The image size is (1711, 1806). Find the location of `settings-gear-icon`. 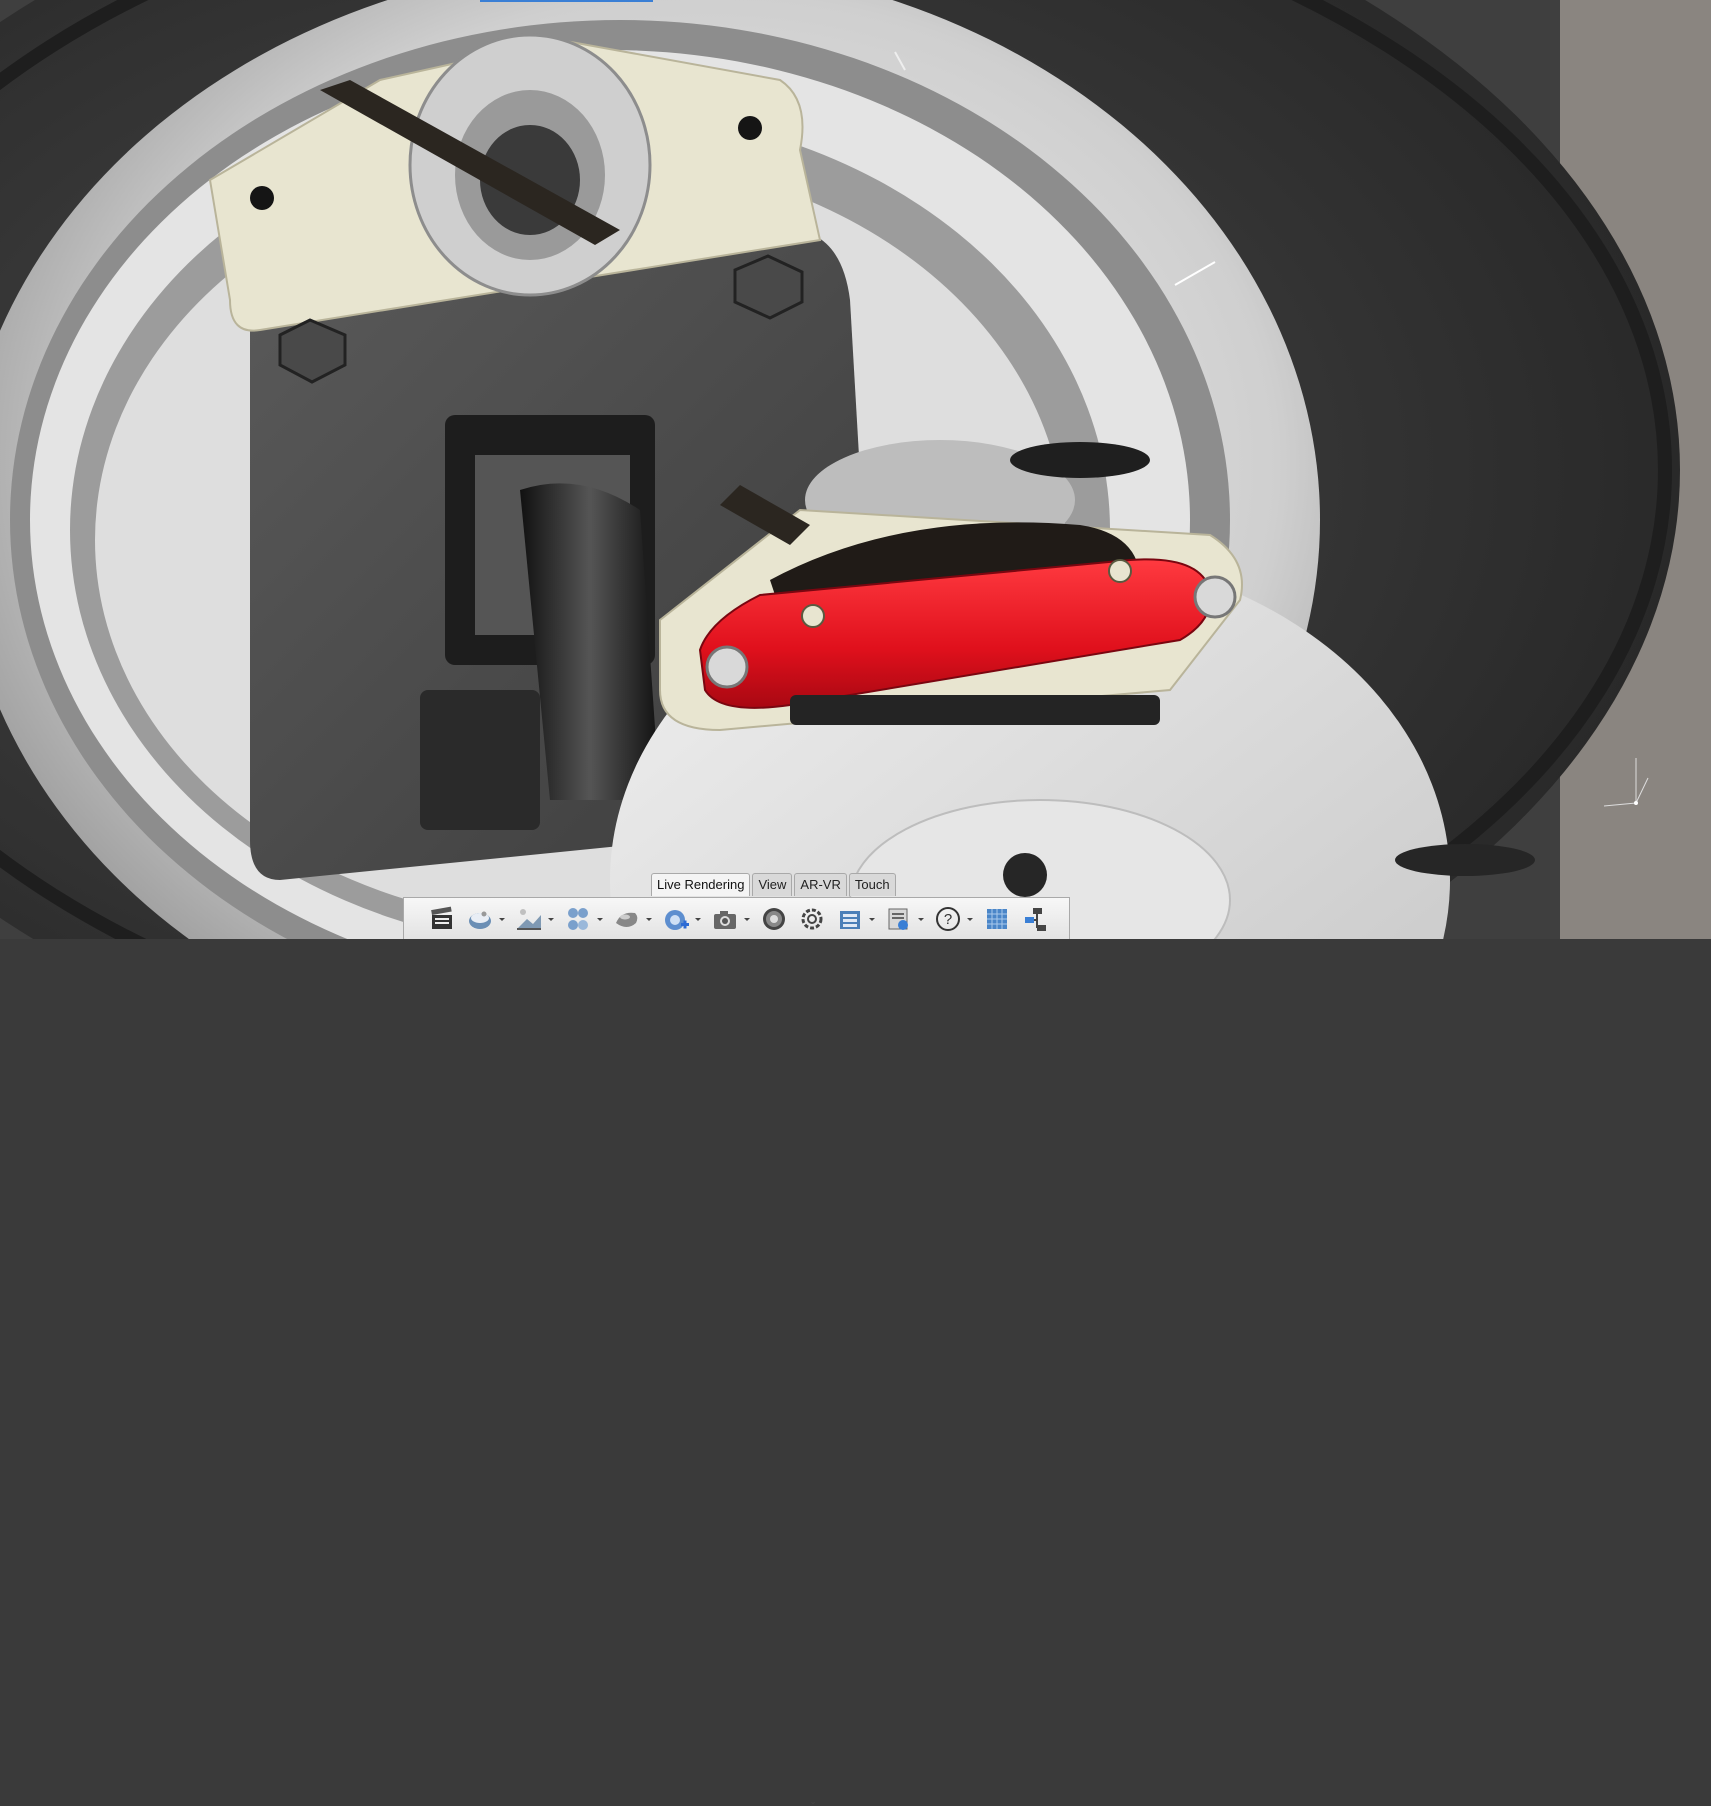

settings-gear-icon is located at coordinates (812, 918).